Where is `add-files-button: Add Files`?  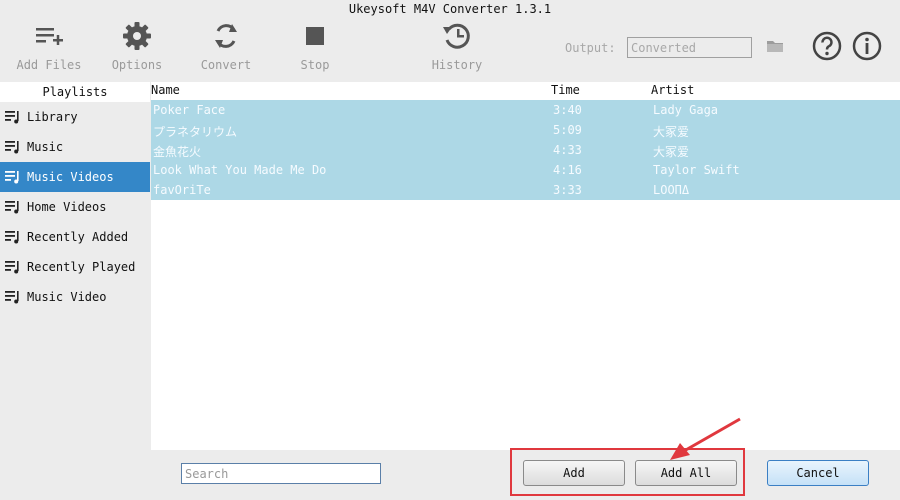 add-files-button: Add Files is located at coordinates (49, 48).